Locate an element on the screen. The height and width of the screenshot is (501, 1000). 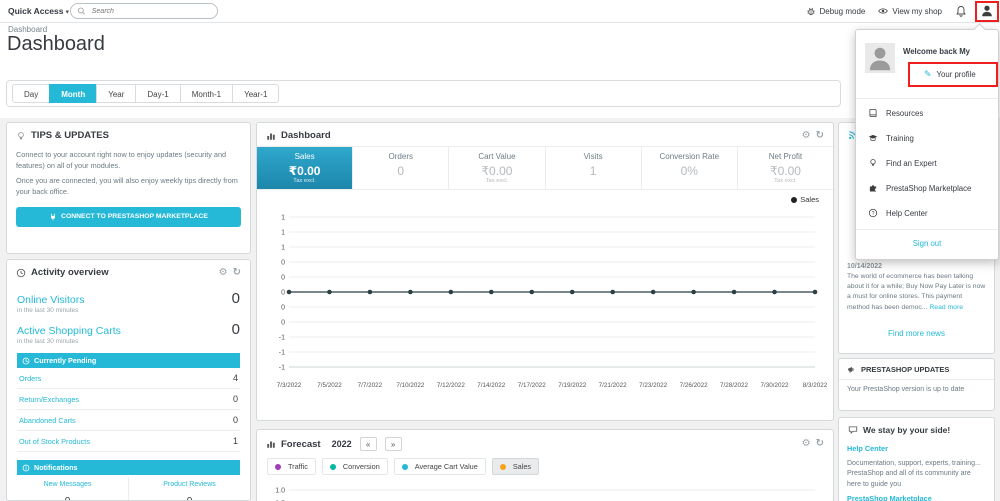
plug-icon is located at coordinates (53, 217).